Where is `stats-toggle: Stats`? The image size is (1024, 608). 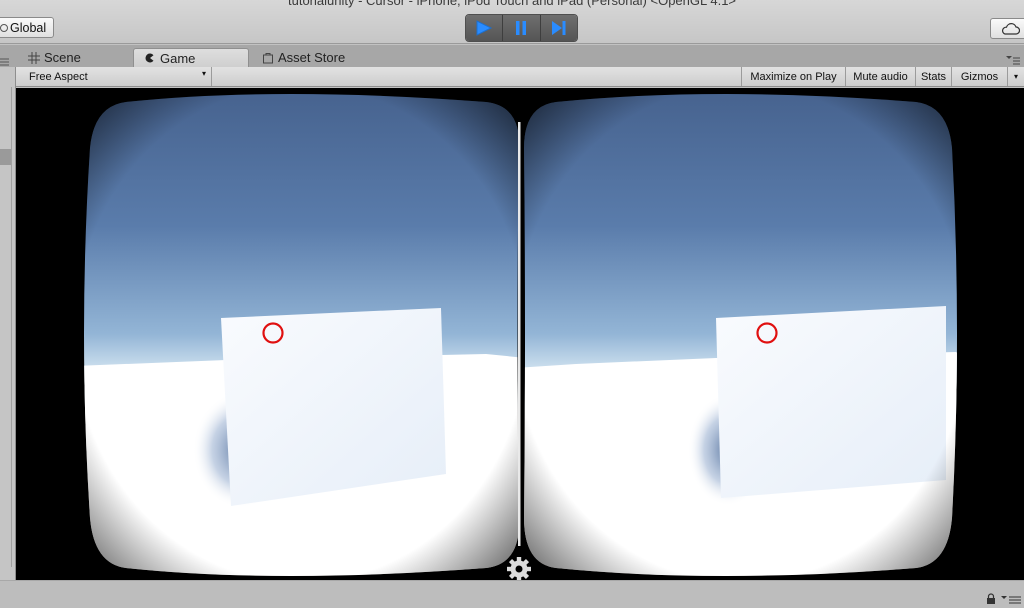
stats-toggle: Stats is located at coordinates (933, 76).